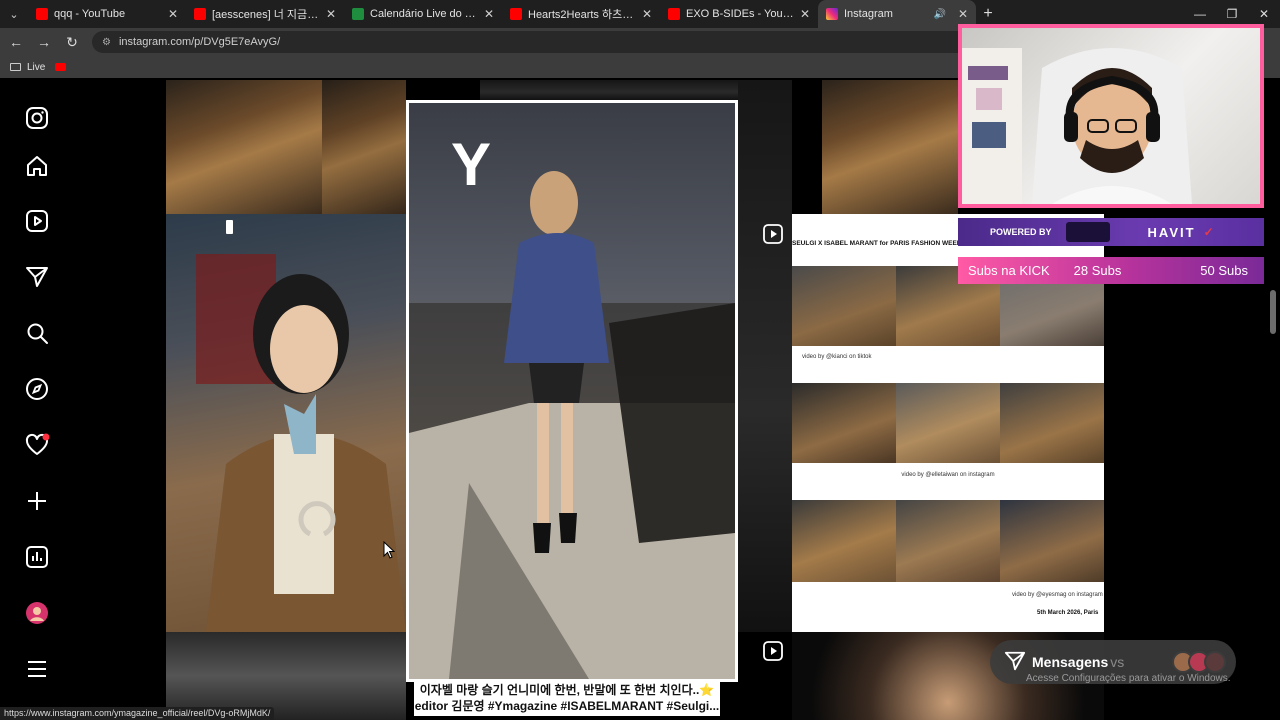  What do you see at coordinates (1111, 232) in the screenshot?
I see `sponsor-banner: POWERED BY HAVIT ✓` at bounding box center [1111, 232].